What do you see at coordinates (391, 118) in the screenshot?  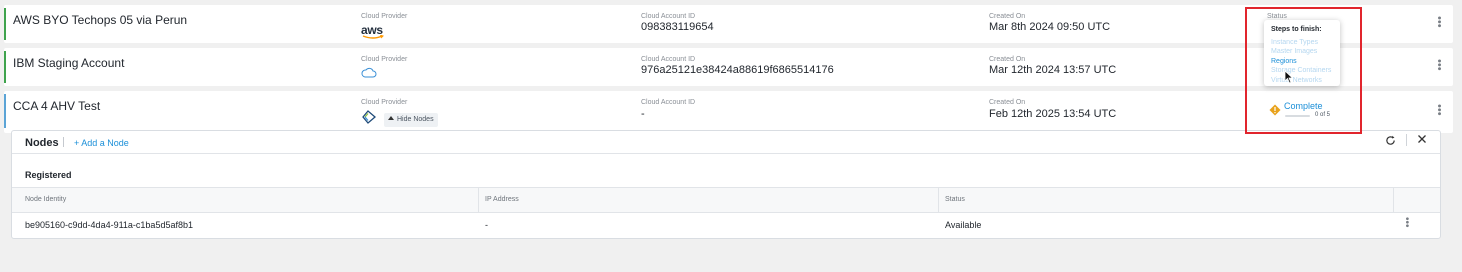 I see `caret-up-icon` at bounding box center [391, 118].